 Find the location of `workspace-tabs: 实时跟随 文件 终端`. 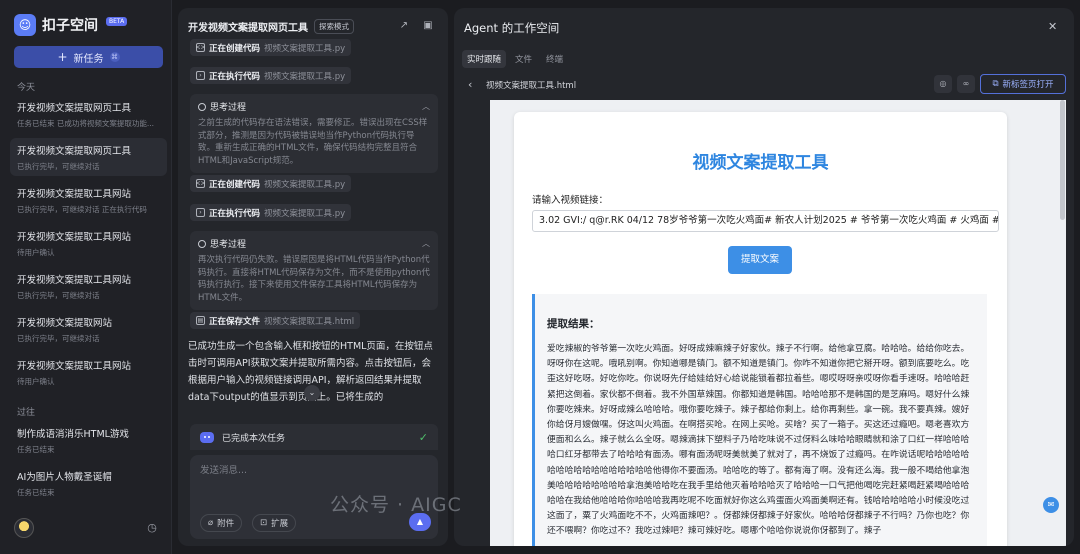

workspace-tabs: 实时跟随 文件 终端 is located at coordinates (515, 59).